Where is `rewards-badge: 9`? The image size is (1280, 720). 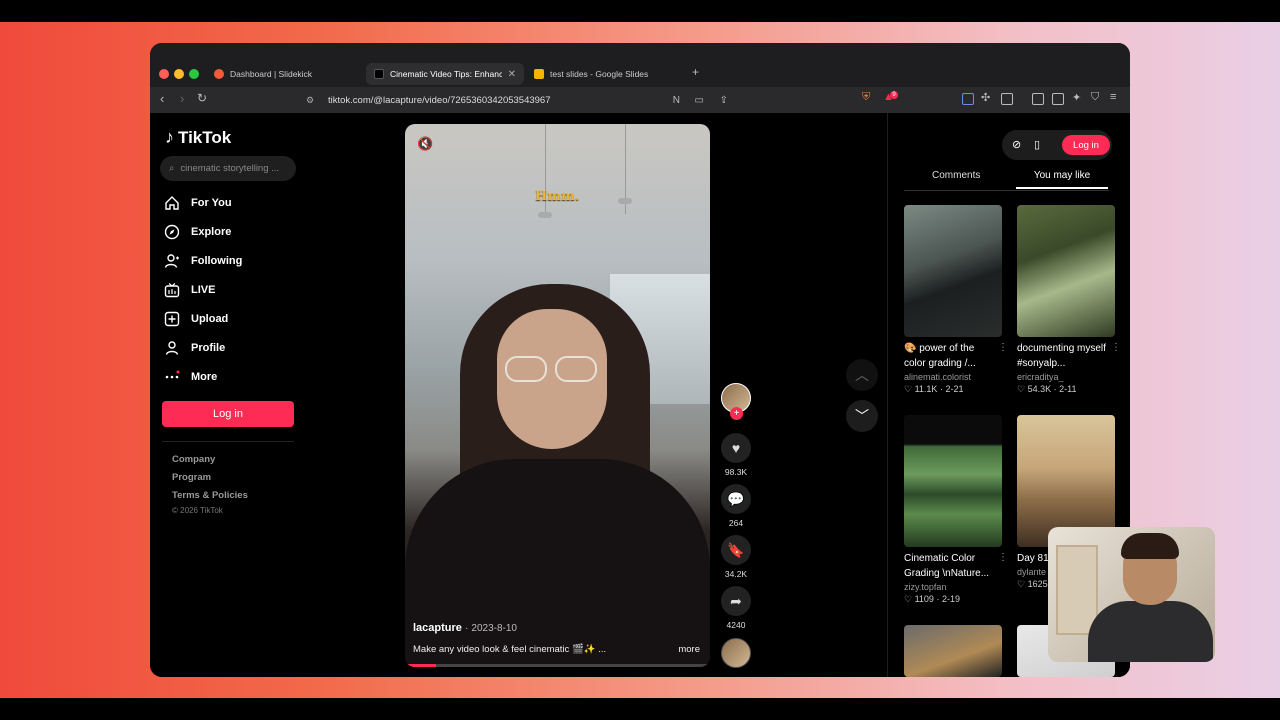 rewards-badge: 9 is located at coordinates (894, 95).